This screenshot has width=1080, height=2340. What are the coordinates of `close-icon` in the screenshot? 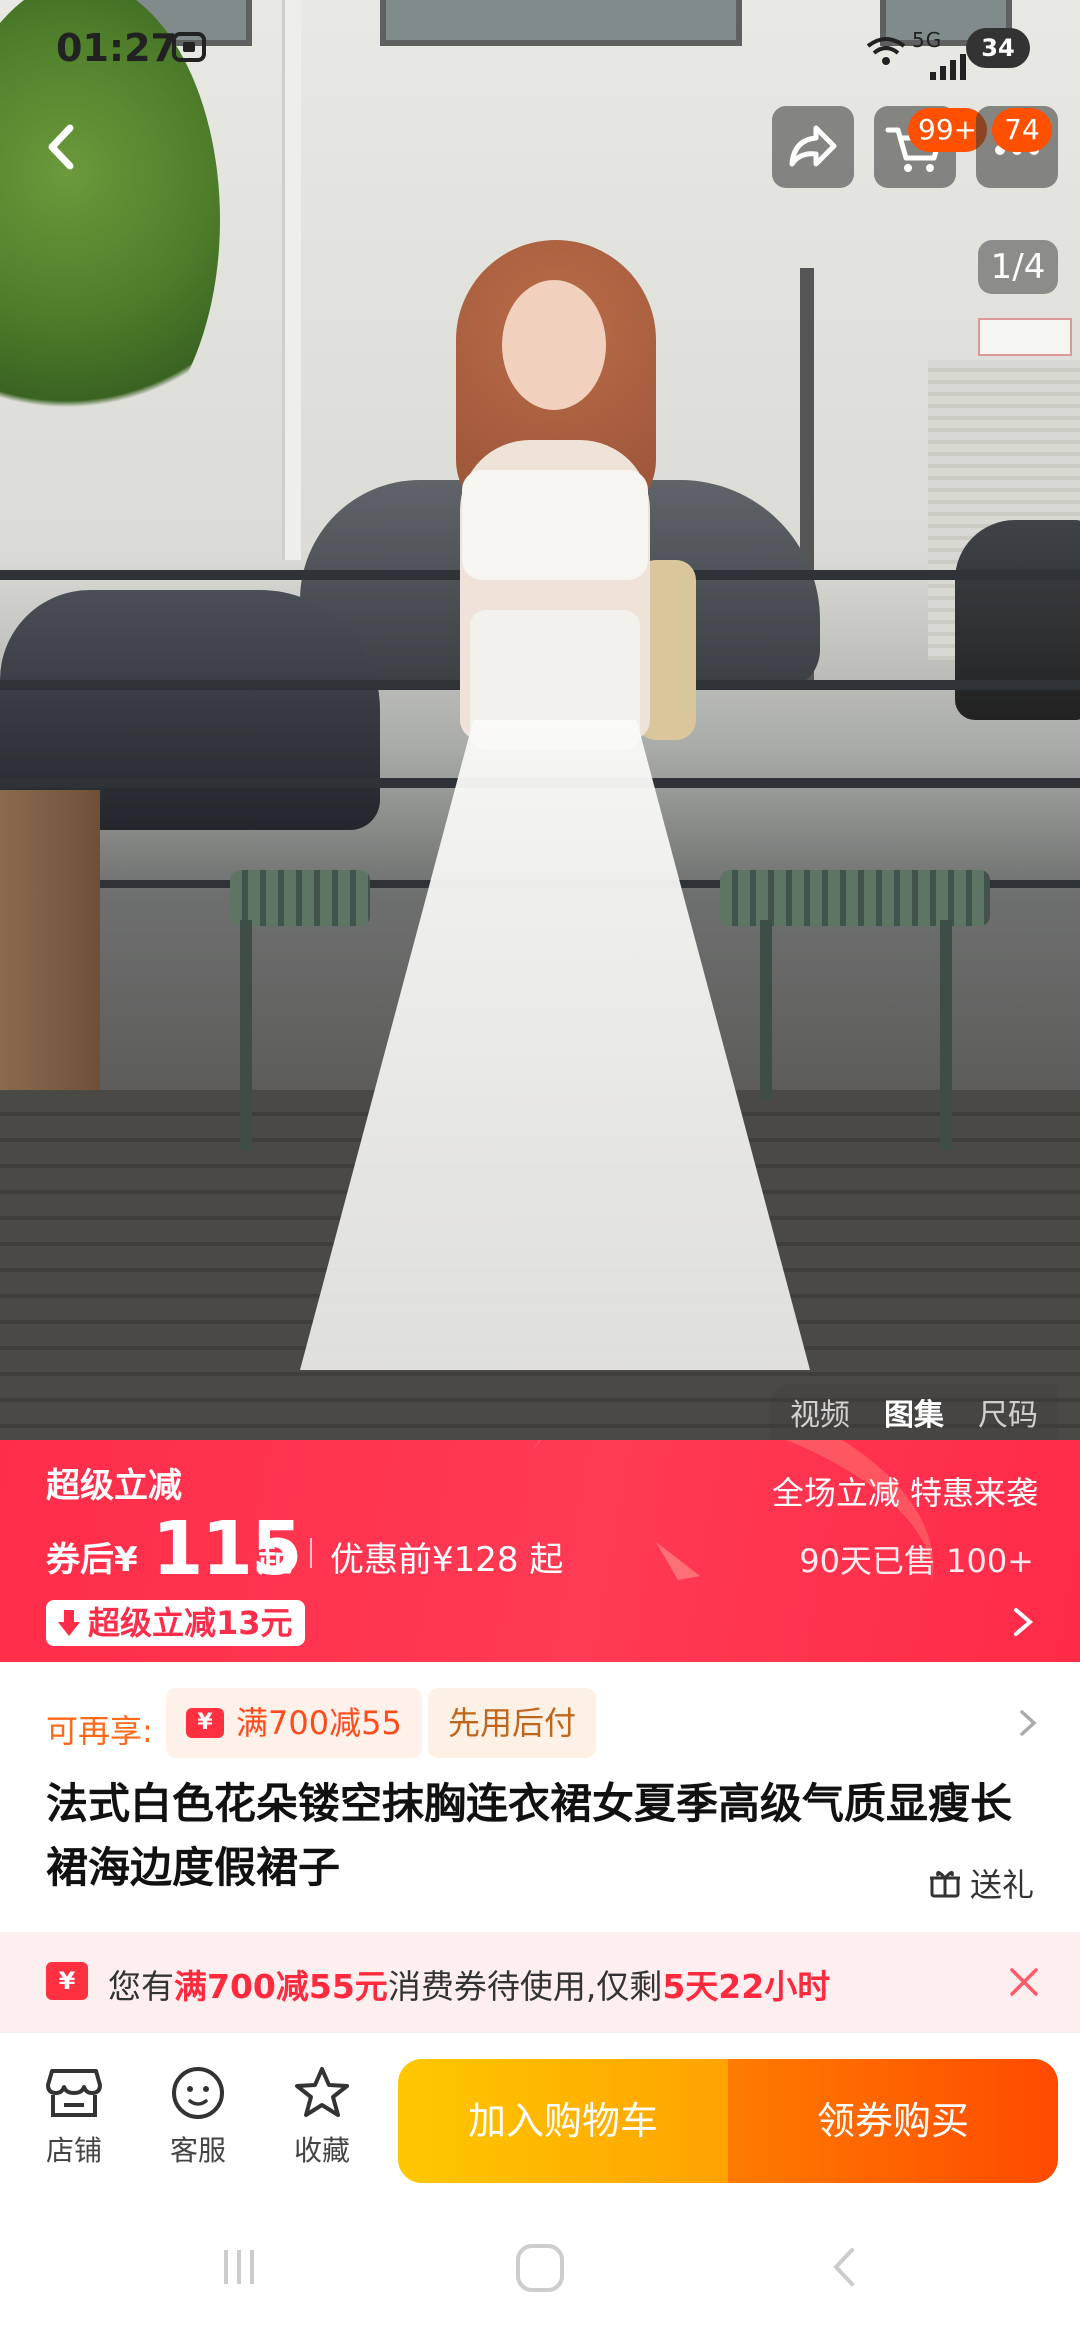 It's located at (1024, 1982).